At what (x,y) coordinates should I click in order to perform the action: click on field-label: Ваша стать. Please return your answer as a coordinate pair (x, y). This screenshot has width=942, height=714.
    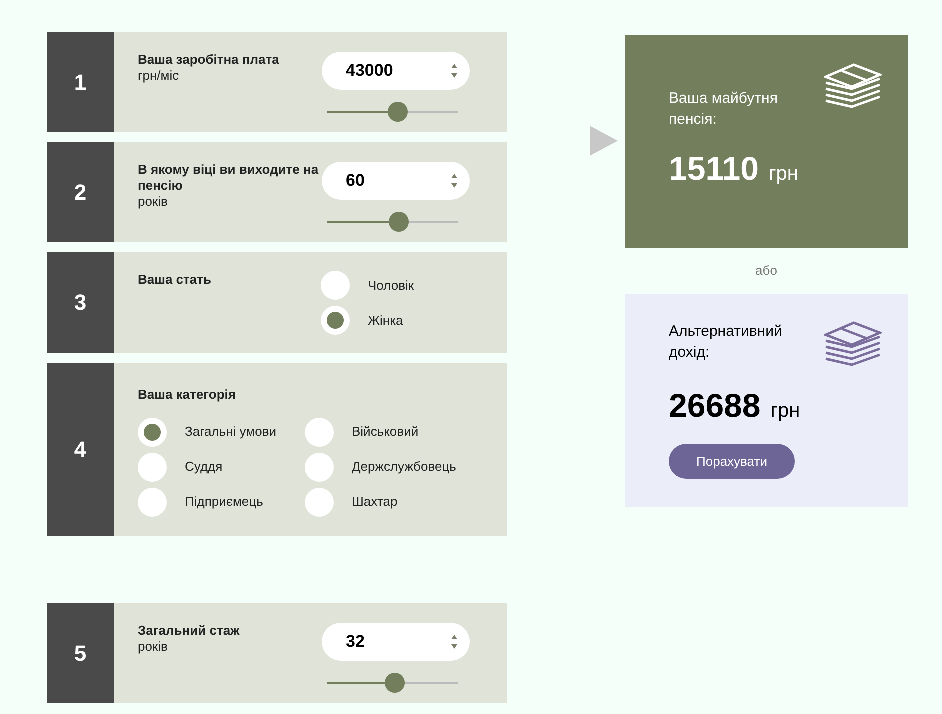
    Looking at the image, I should click on (175, 280).